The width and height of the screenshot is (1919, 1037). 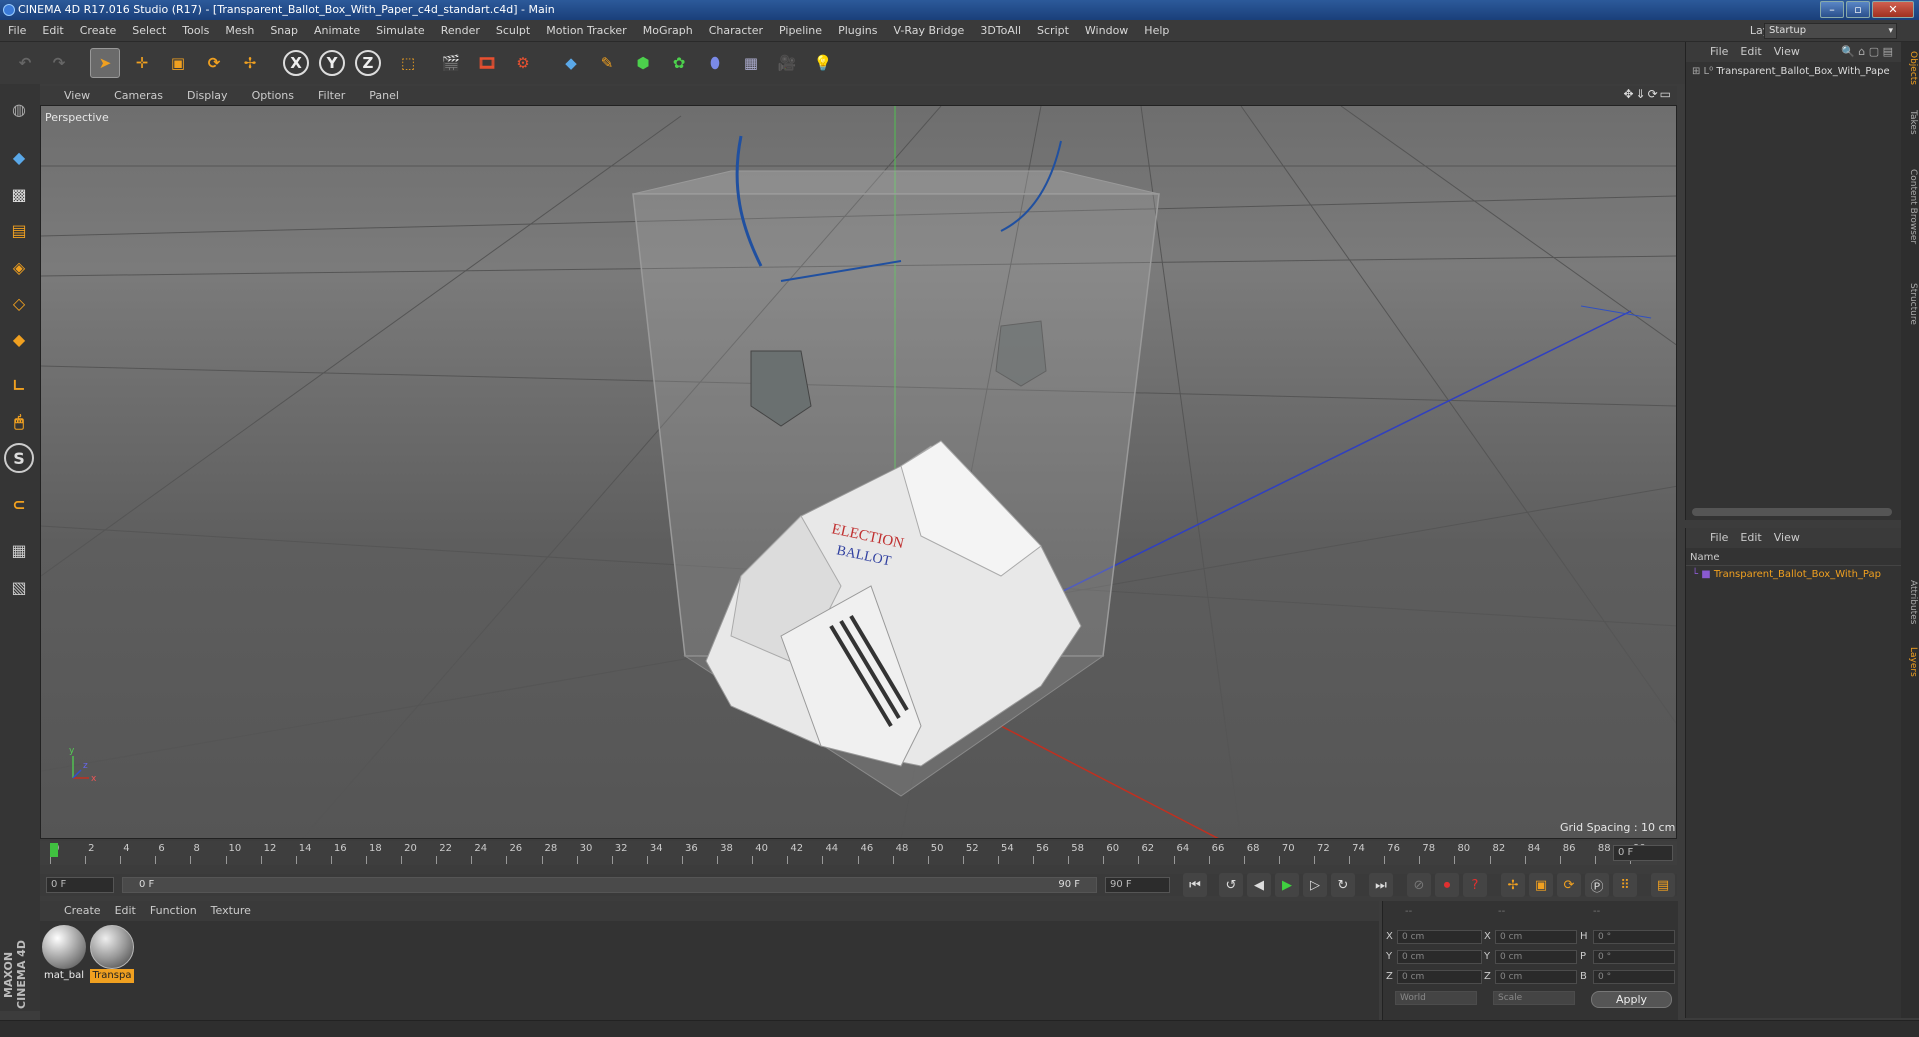 What do you see at coordinates (571, 63) in the screenshot?
I see `cube-icon: ◆` at bounding box center [571, 63].